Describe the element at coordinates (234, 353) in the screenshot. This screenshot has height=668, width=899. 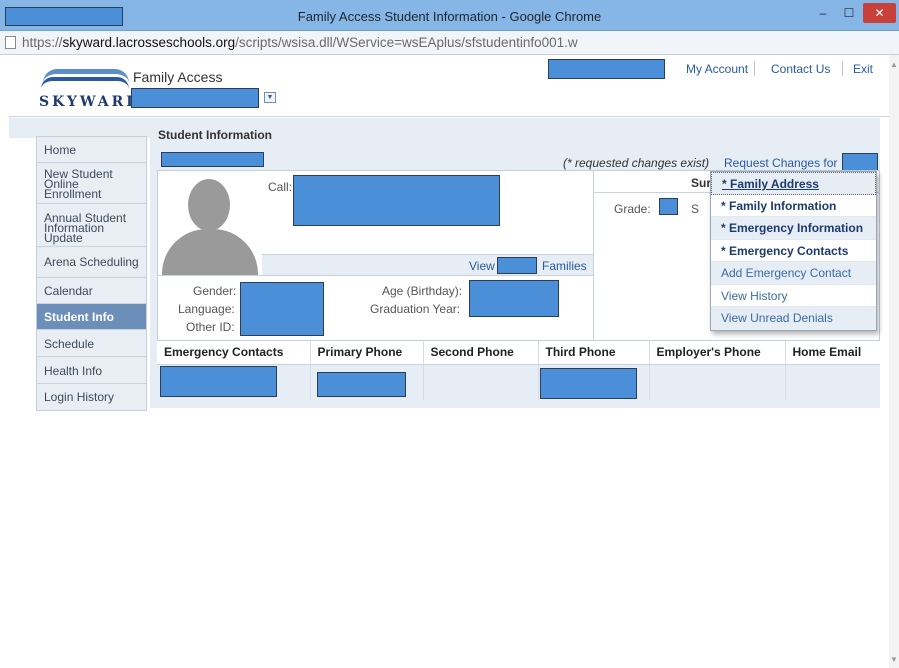
I see `col-emergency-contacts: Emergency Contacts` at that location.